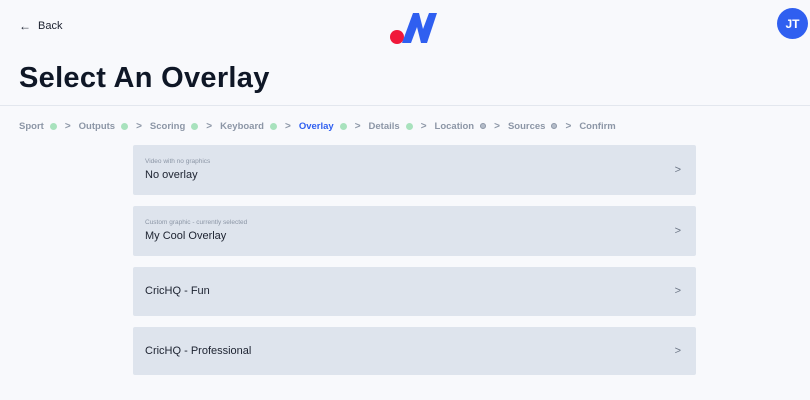 Image resolution: width=810 pixels, height=400 pixels. What do you see at coordinates (397, 37) in the screenshot?
I see `logo-dot` at bounding box center [397, 37].